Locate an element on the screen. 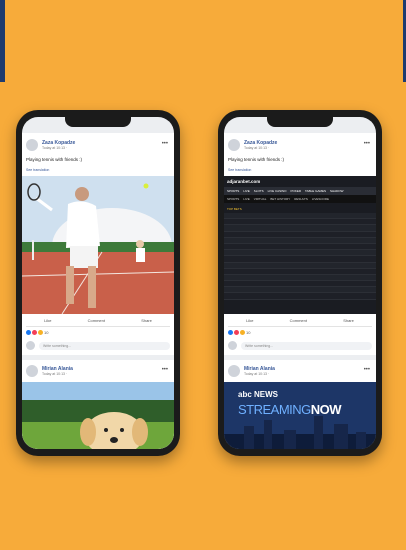 This screenshot has width=406, height=550. subnav-bet-history: BET HISTORY is located at coordinates (280, 199).